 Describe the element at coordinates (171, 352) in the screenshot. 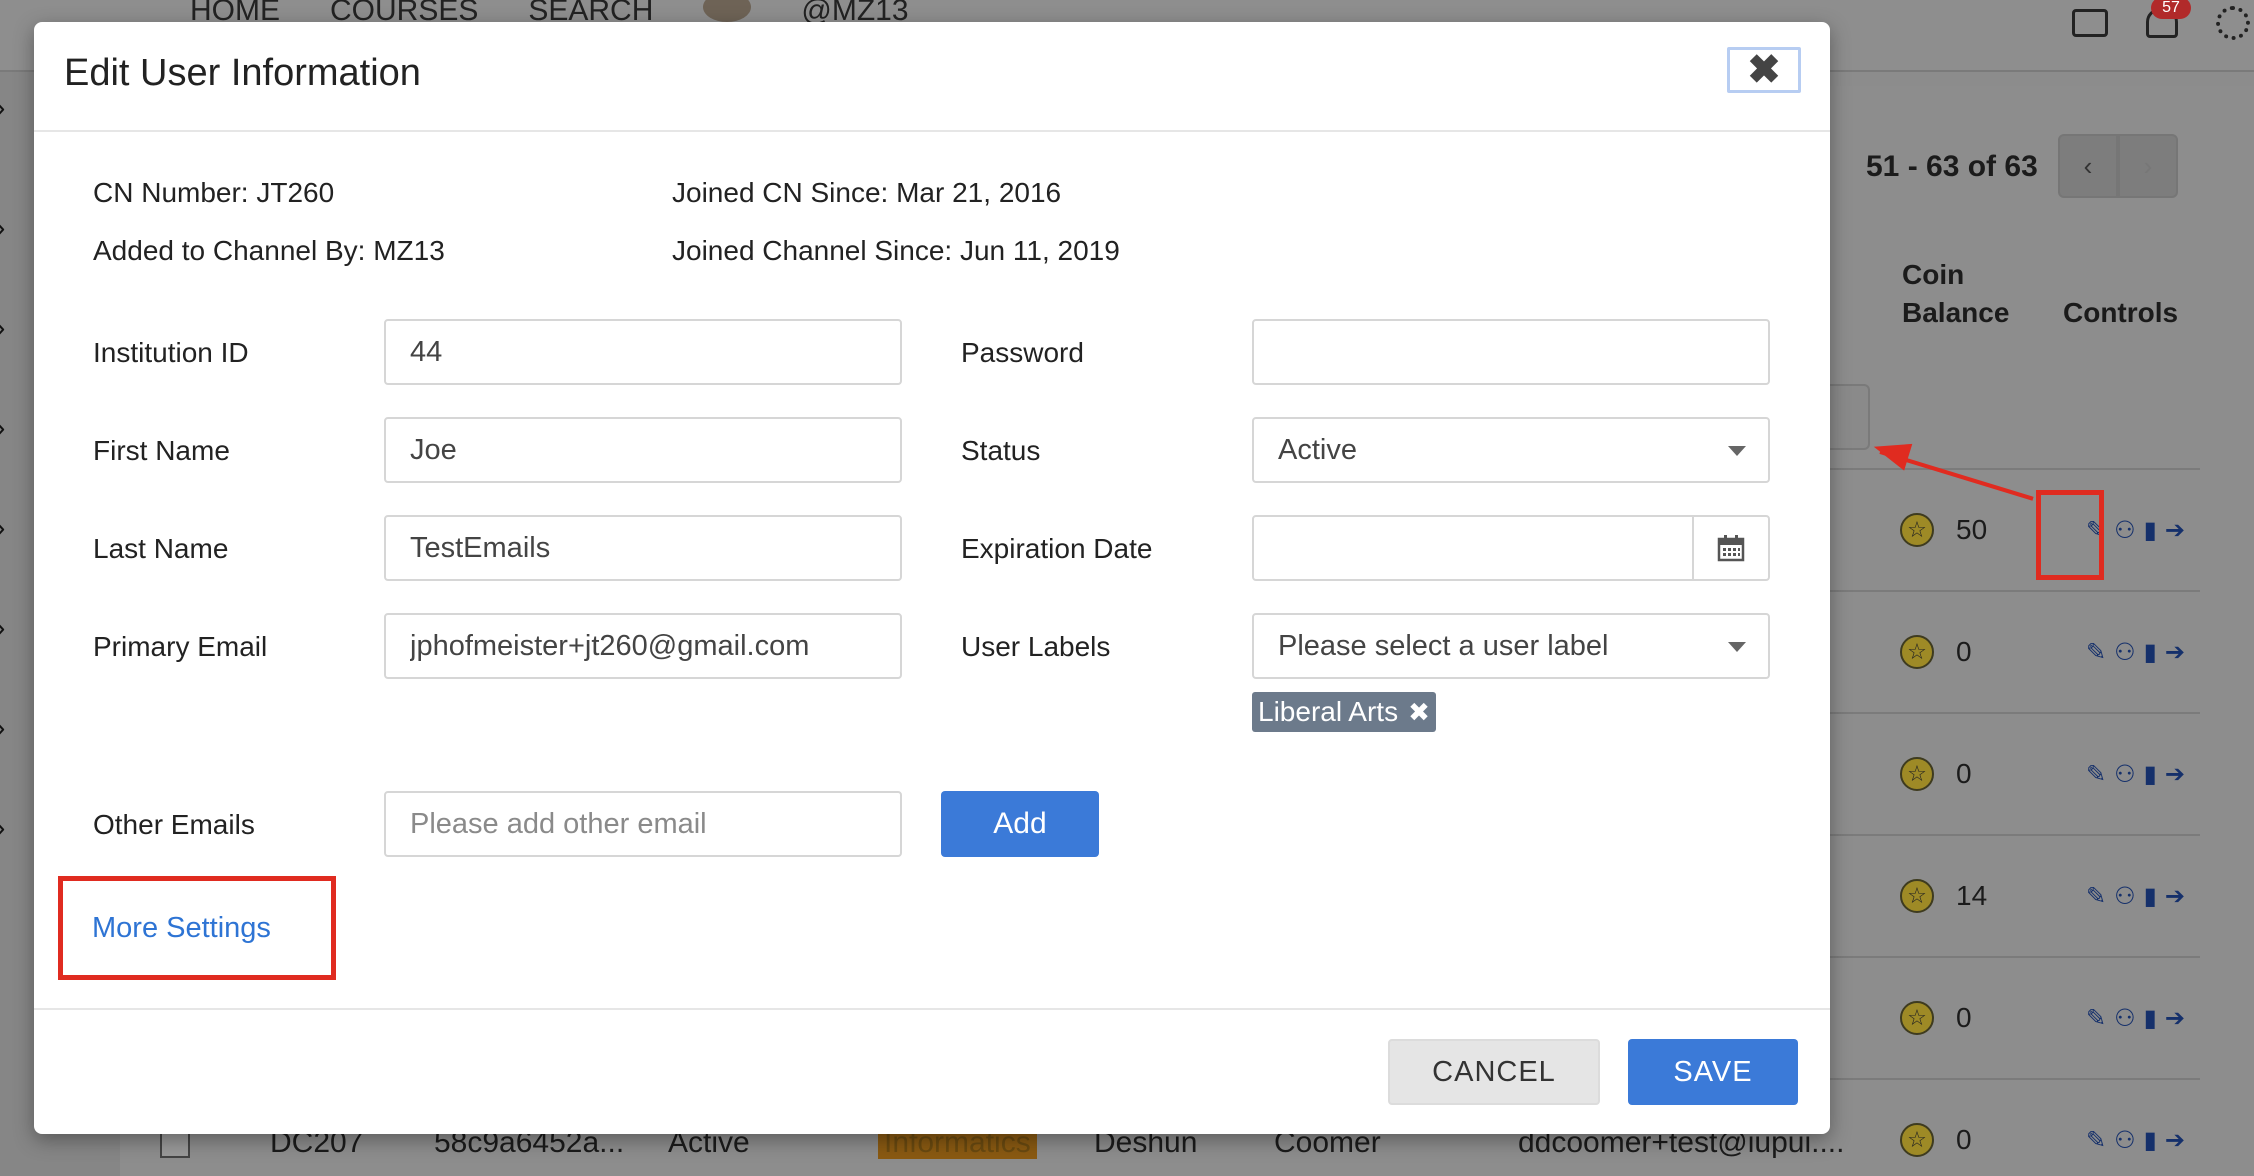

I see `institution-id-label: Institution ID` at that location.